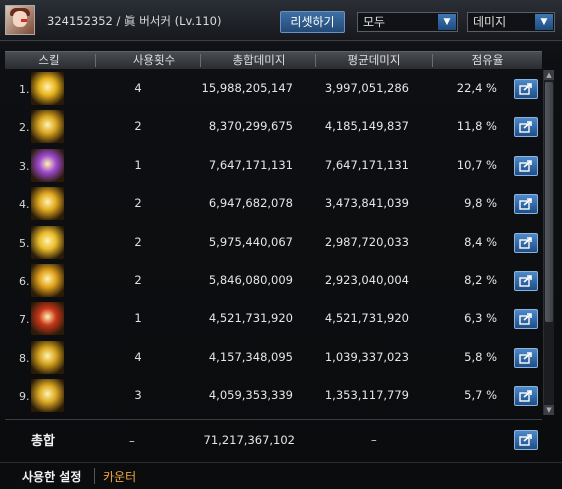 The height and width of the screenshot is (489, 562). Describe the element at coordinates (138, 164) in the screenshot. I see `use-count: 1` at that location.